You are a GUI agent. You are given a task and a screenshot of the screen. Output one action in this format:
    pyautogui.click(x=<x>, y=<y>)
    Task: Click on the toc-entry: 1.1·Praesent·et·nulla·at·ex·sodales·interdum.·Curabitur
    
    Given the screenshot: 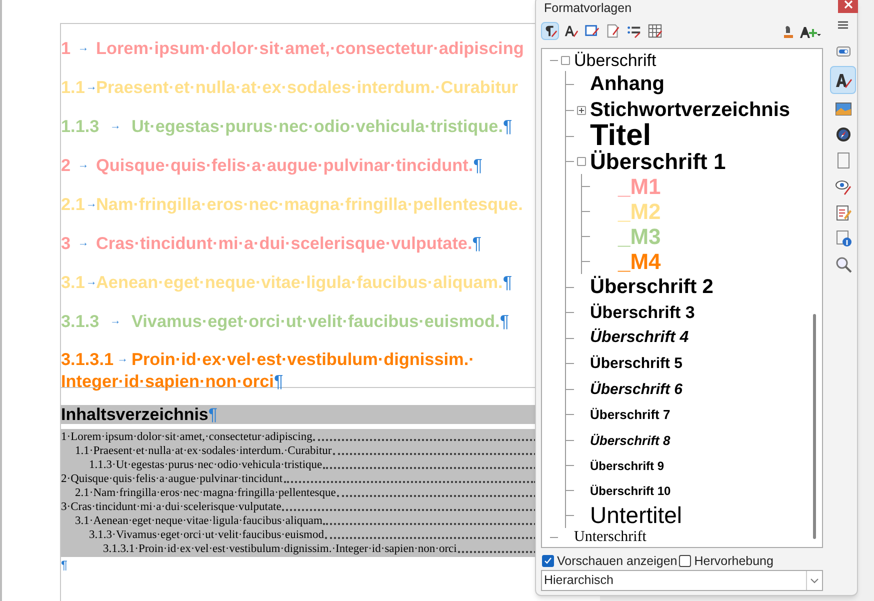 What is the action you would take?
    pyautogui.click(x=203, y=451)
    